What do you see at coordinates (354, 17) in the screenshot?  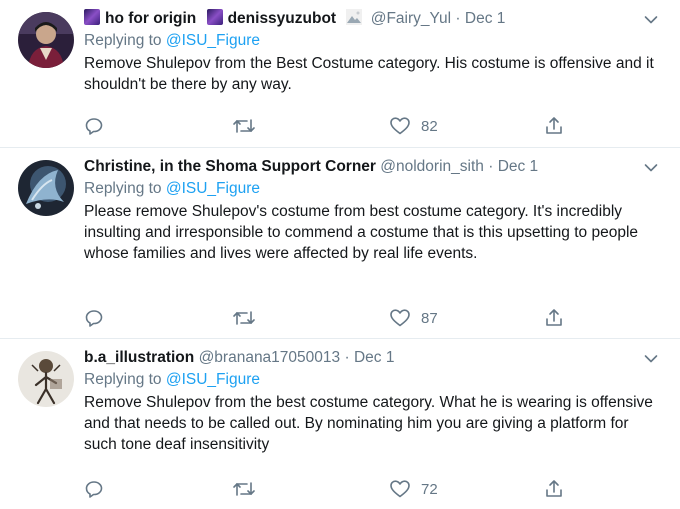 I see `mountain-emoji-icon` at bounding box center [354, 17].